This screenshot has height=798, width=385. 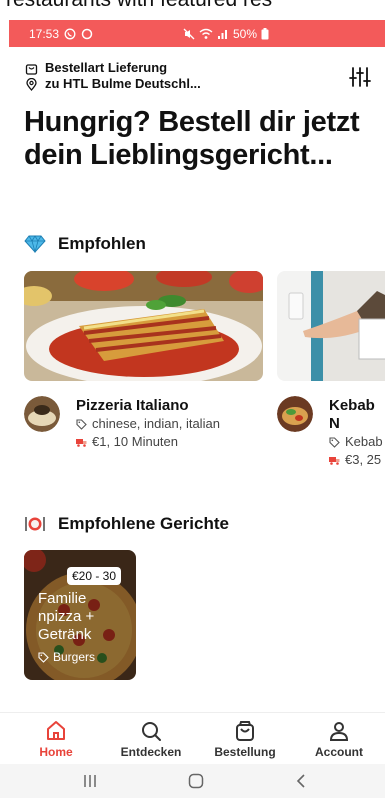 What do you see at coordinates (245, 731) in the screenshot?
I see `shopping-bag-icon` at bounding box center [245, 731].